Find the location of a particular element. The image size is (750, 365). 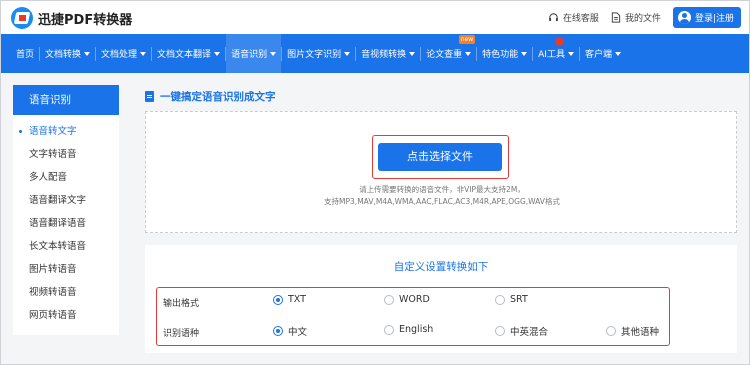

new-badge: new is located at coordinates (467, 39).